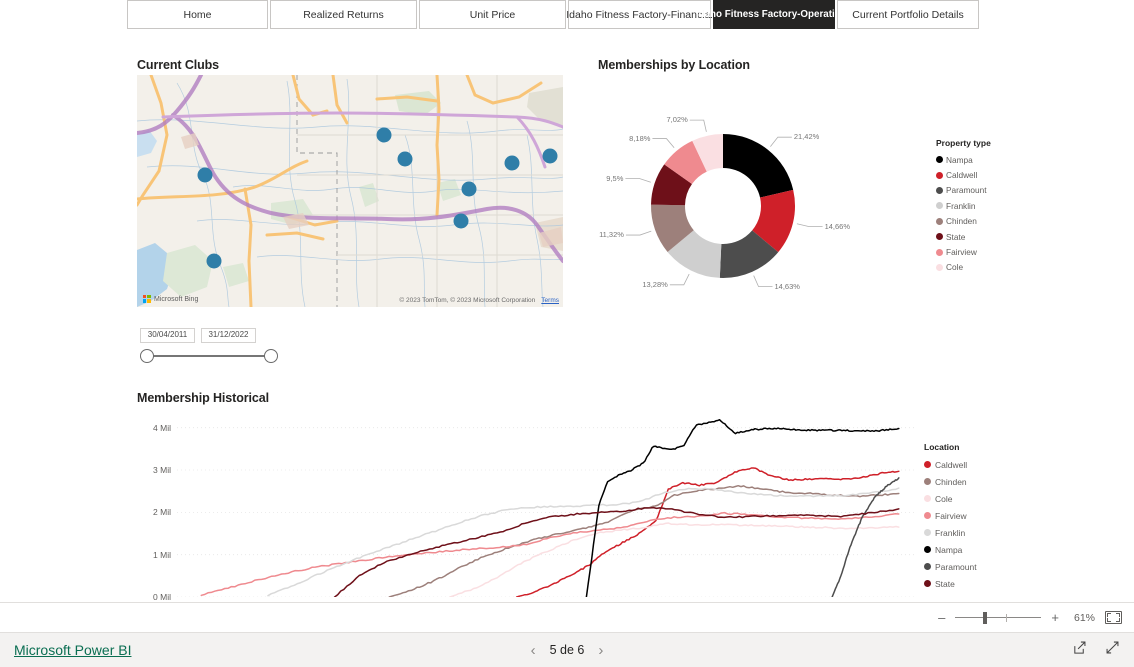 This screenshot has height=667, width=1134. What do you see at coordinates (72, 650) in the screenshot?
I see `power-bi-brand-link: Microsoft Power BI` at bounding box center [72, 650].